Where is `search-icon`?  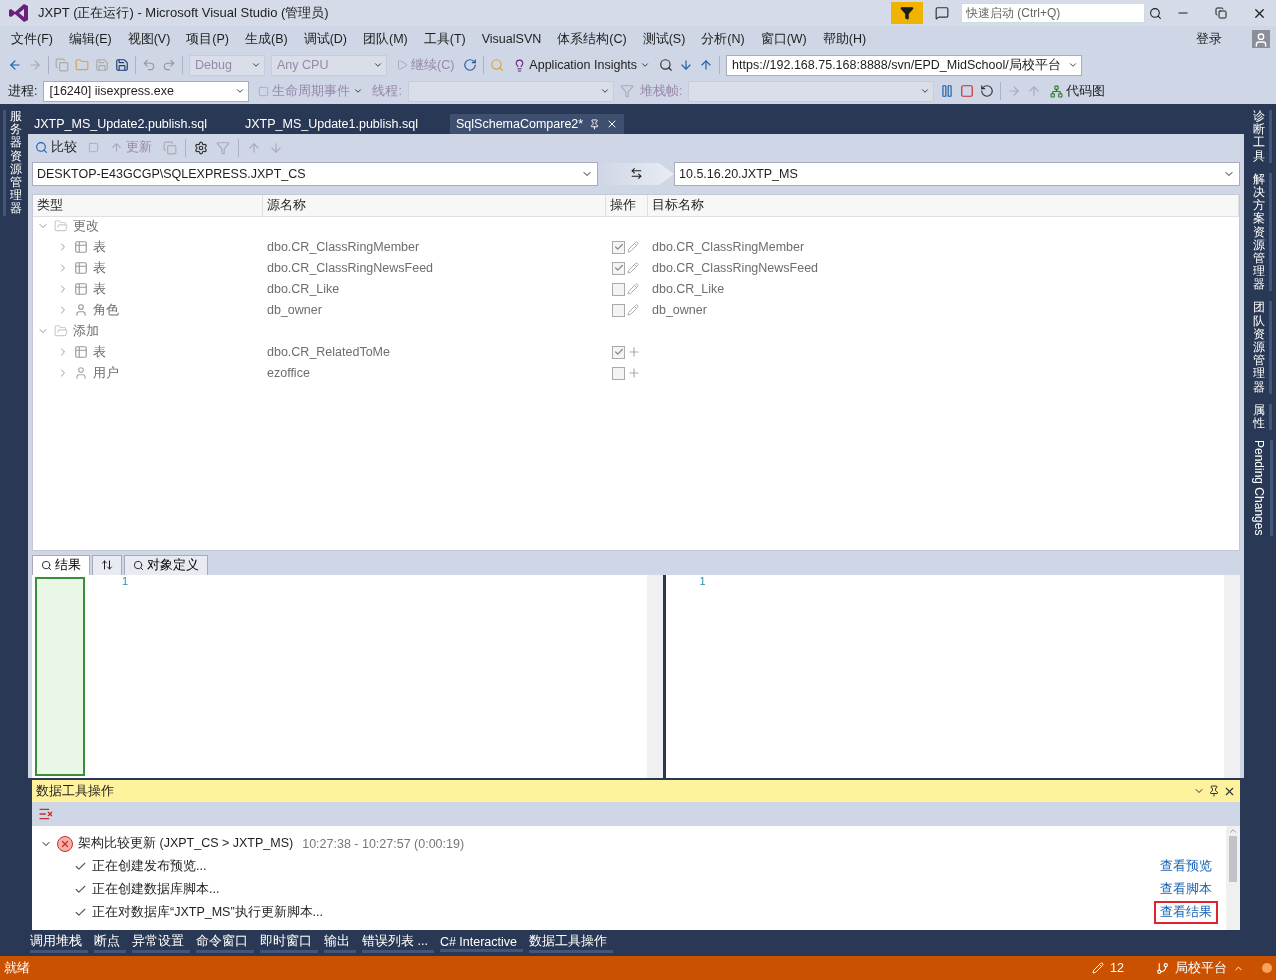 search-icon is located at coordinates (1155, 13).